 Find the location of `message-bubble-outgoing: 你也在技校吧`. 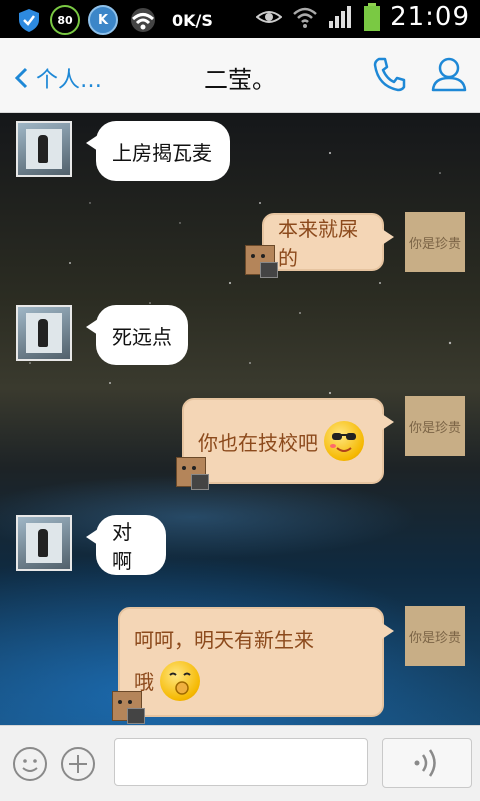

message-bubble-outgoing: 你也在技校吧 is located at coordinates (288, 441).